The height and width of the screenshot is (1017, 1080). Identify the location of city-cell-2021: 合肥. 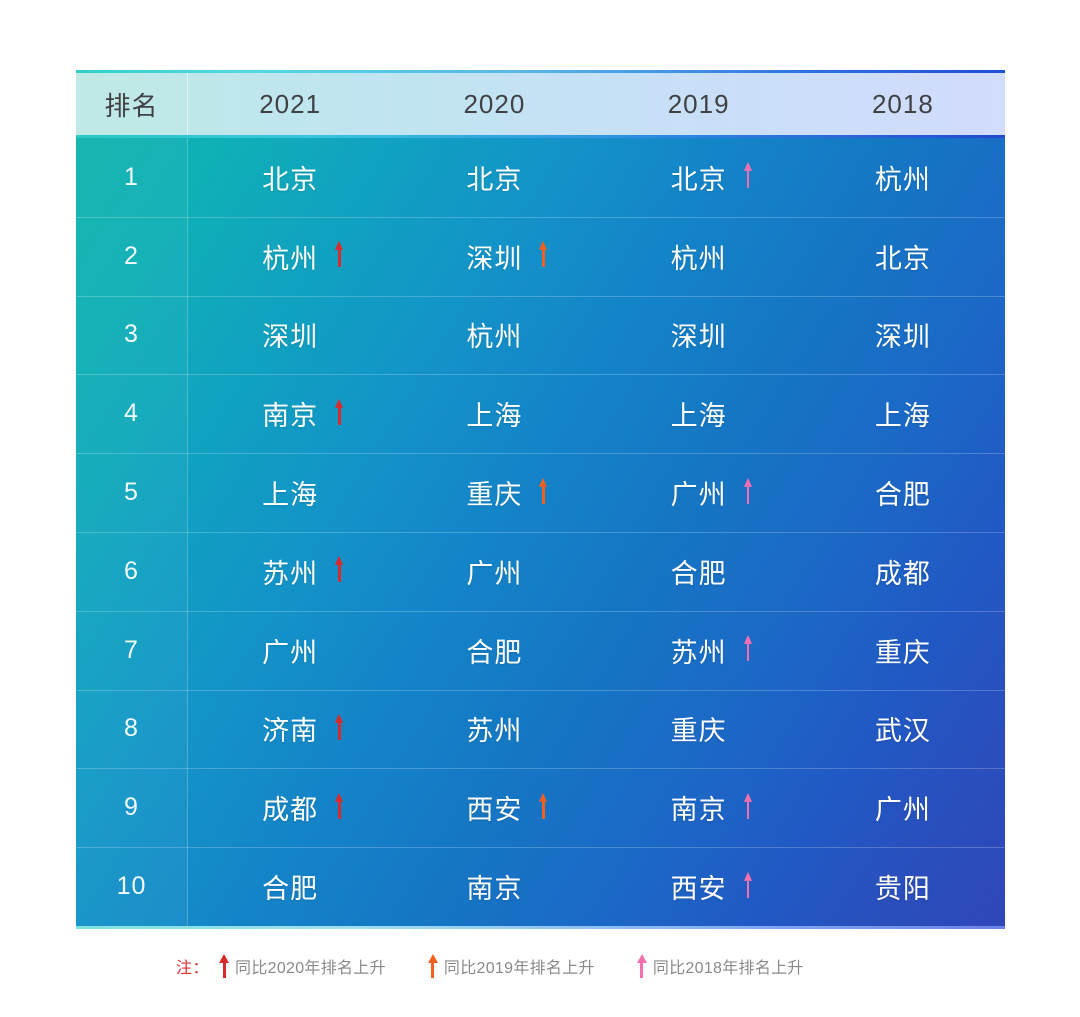
(290, 886).